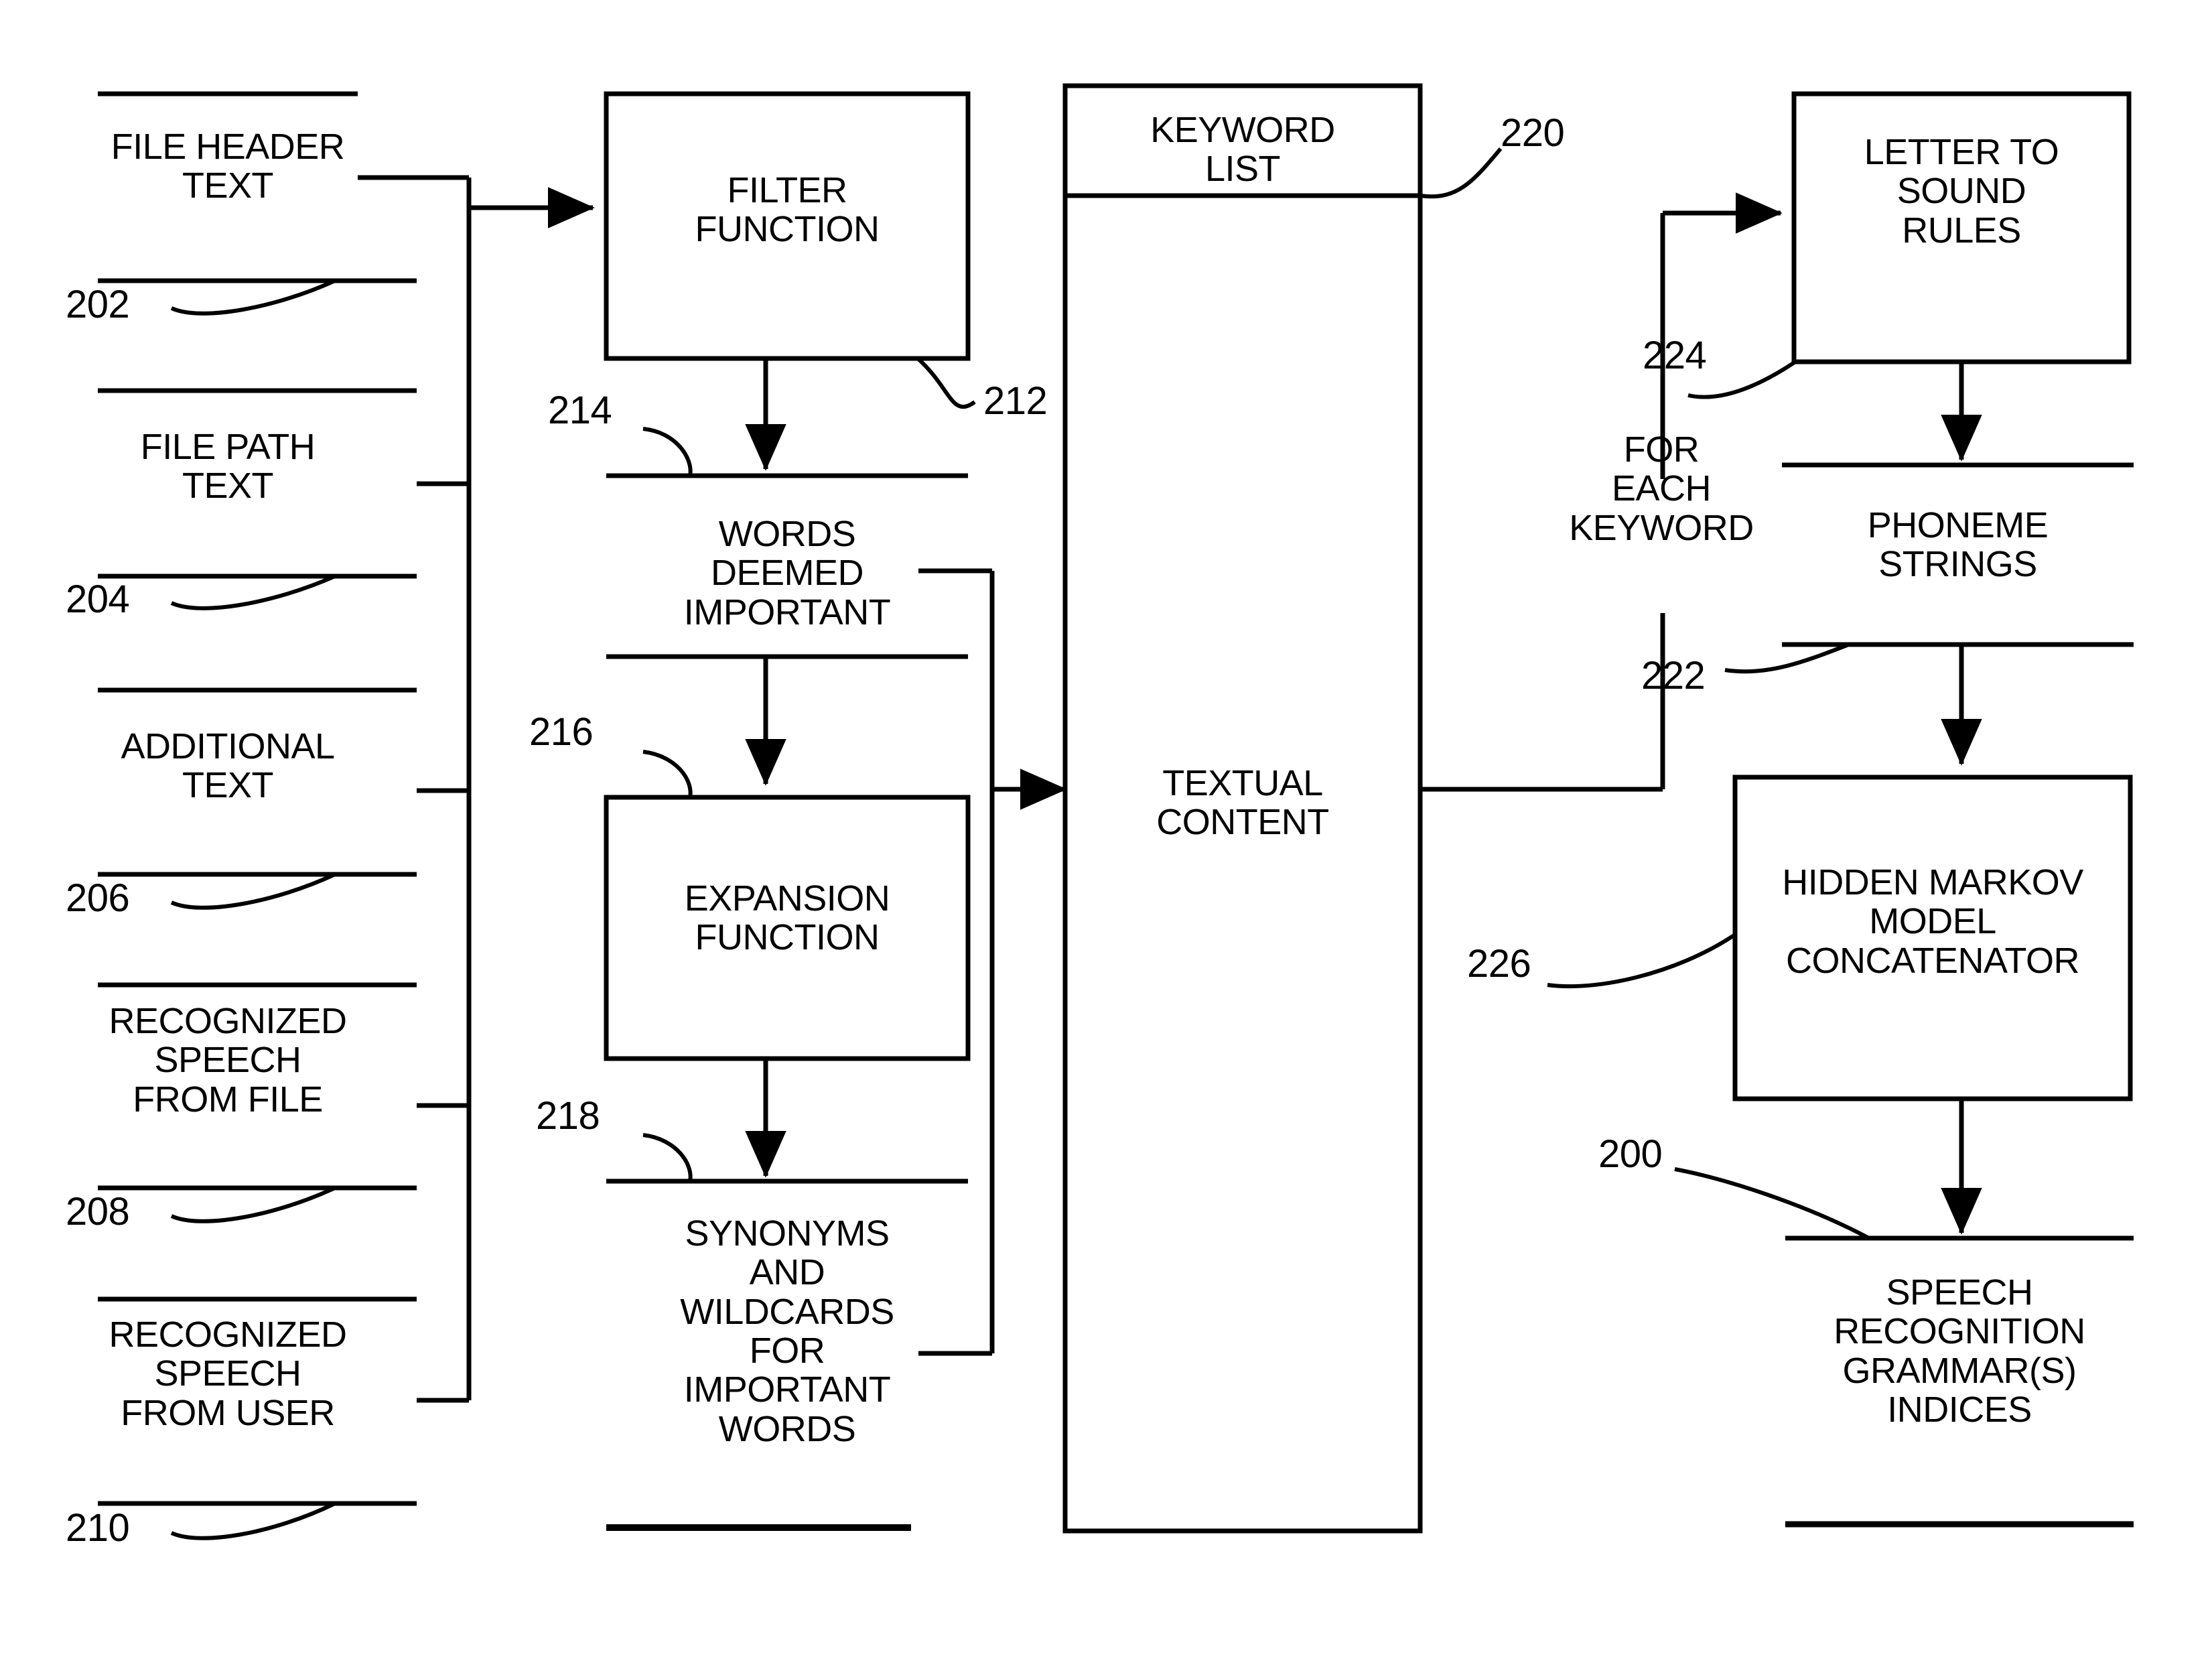 The width and height of the screenshot is (2212, 1679). Describe the element at coordinates (1958, 545) in the screenshot. I see `phoneme-strings-label: PHONEME STRINGS` at that location.